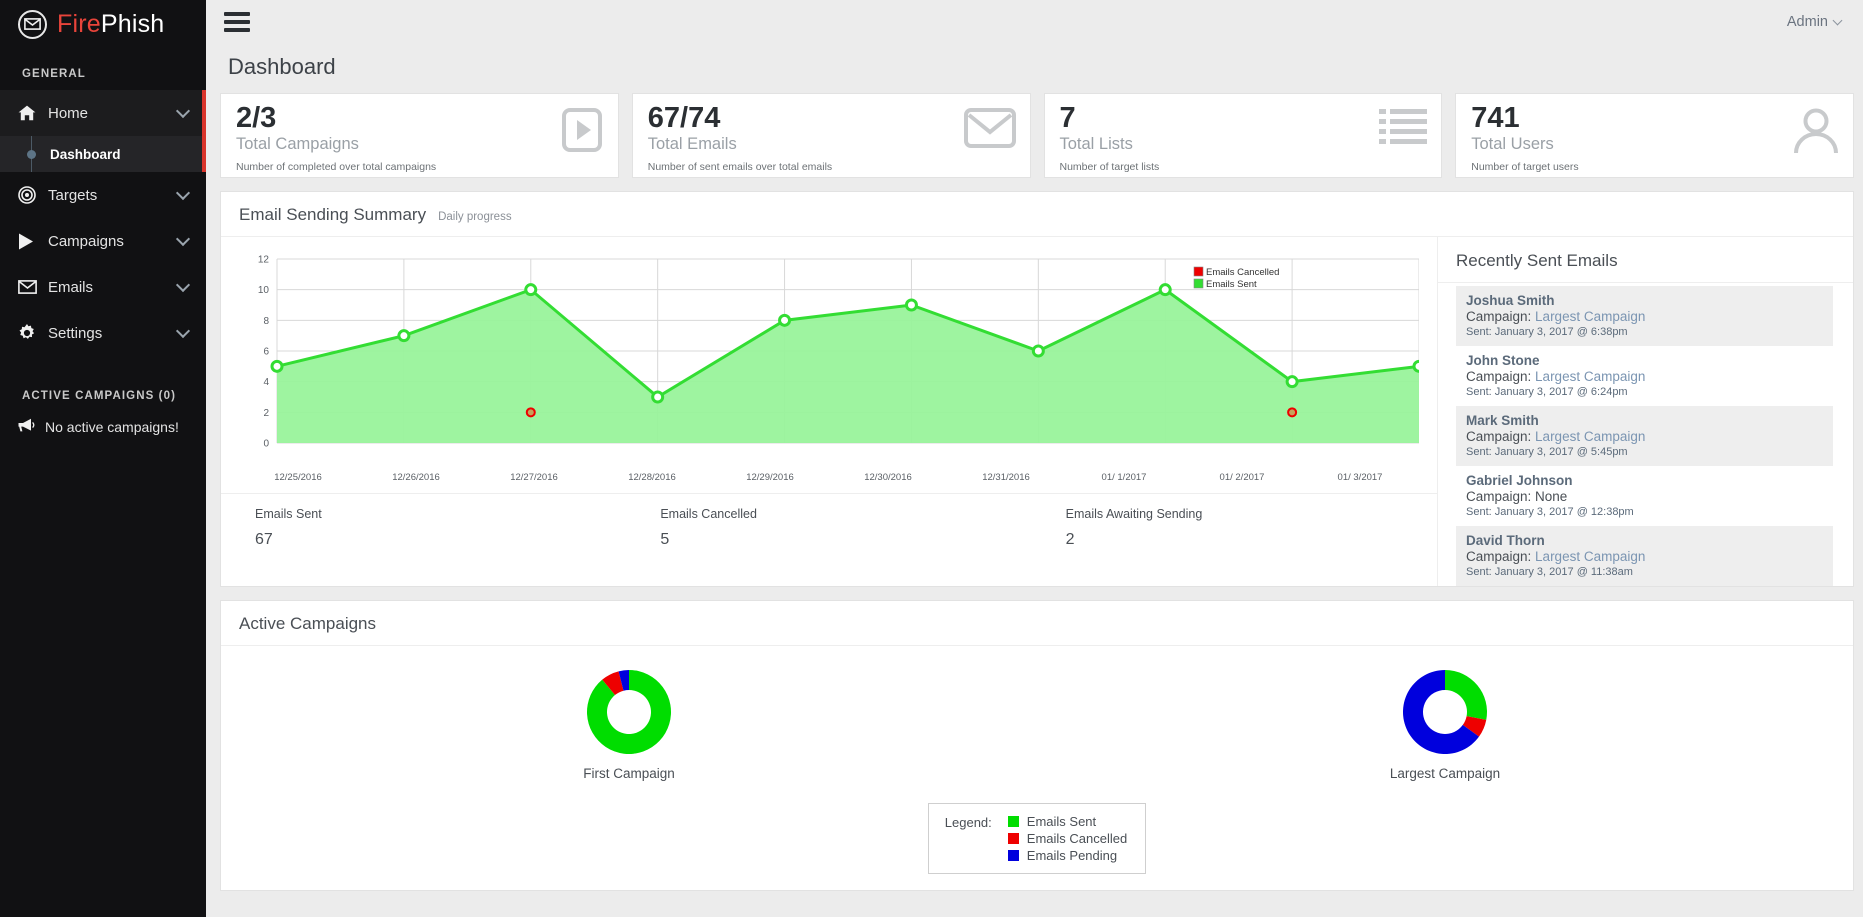 Image resolution: width=1863 pixels, height=917 pixels. I want to click on legend-row: Emails Pending, so click(1067, 855).